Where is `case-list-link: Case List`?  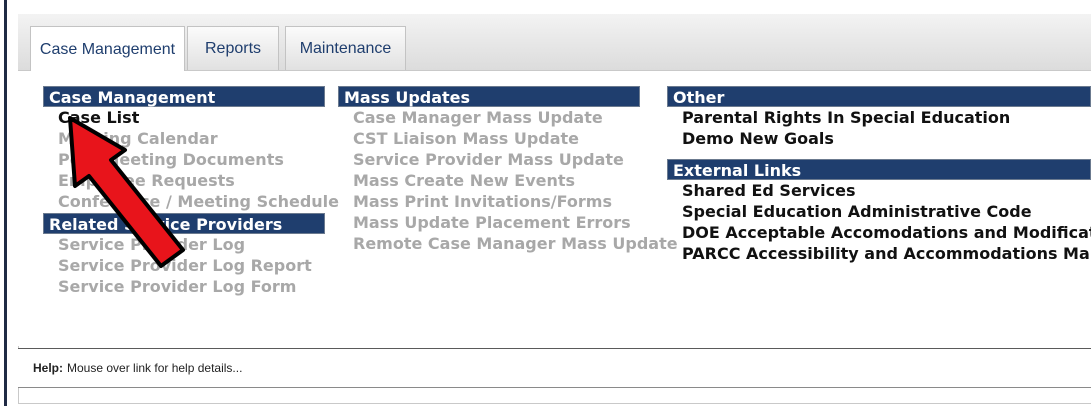
case-list-link: Case List is located at coordinates (184, 117).